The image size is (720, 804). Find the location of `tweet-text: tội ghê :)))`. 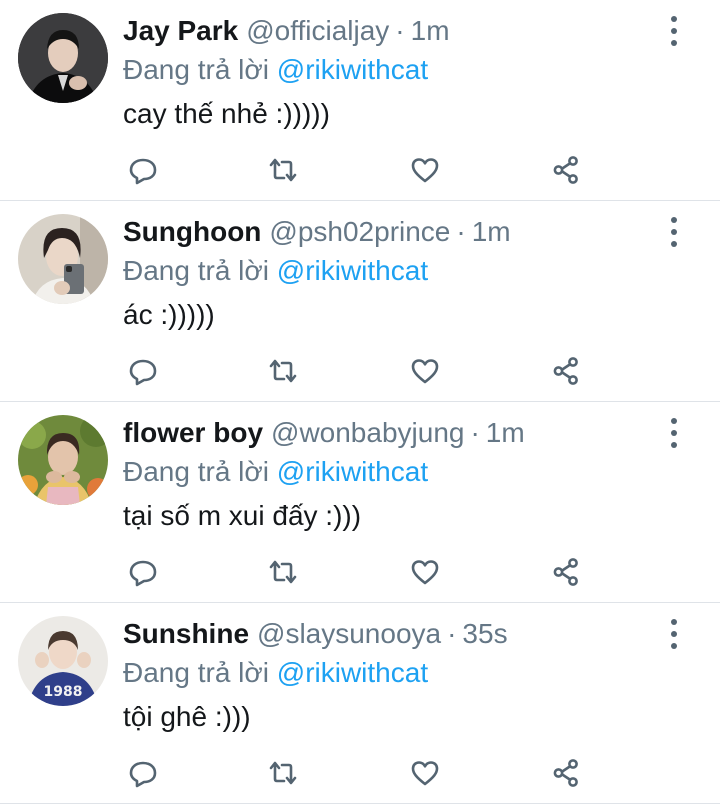

tweet-text: tội ghê :))) is located at coordinates (187, 716).